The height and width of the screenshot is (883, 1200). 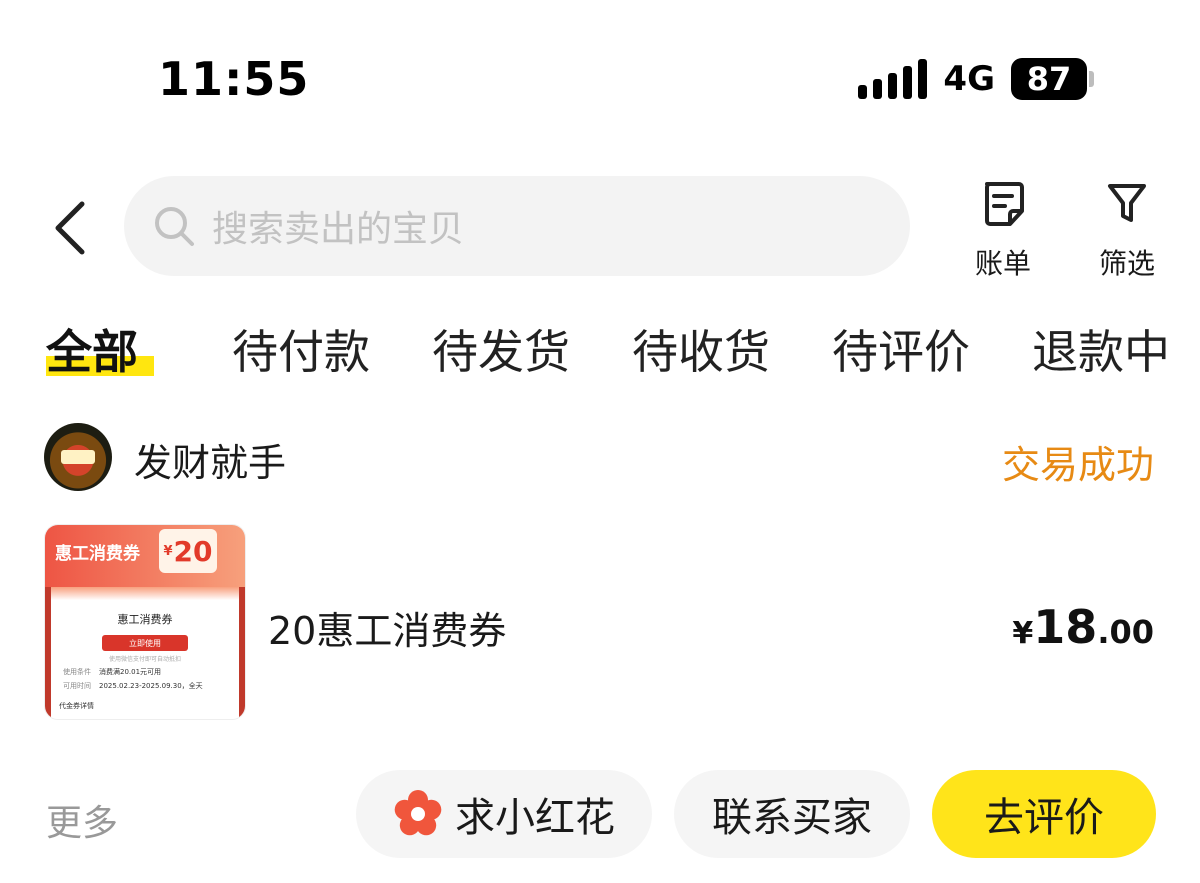 What do you see at coordinates (1127, 230) in the screenshot?
I see `filter-button: 筛选` at bounding box center [1127, 230].